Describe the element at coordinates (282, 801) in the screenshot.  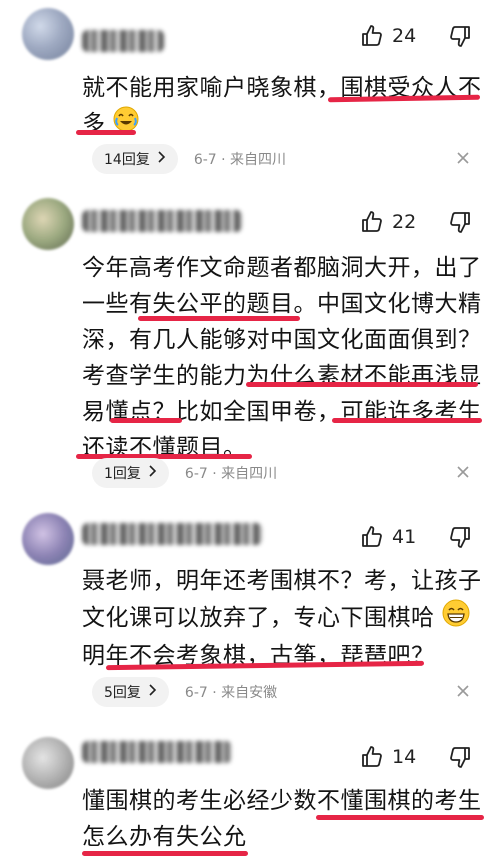
I see `comment-line: 懂围棋的考生必经少数不懂围棋的考生` at that location.